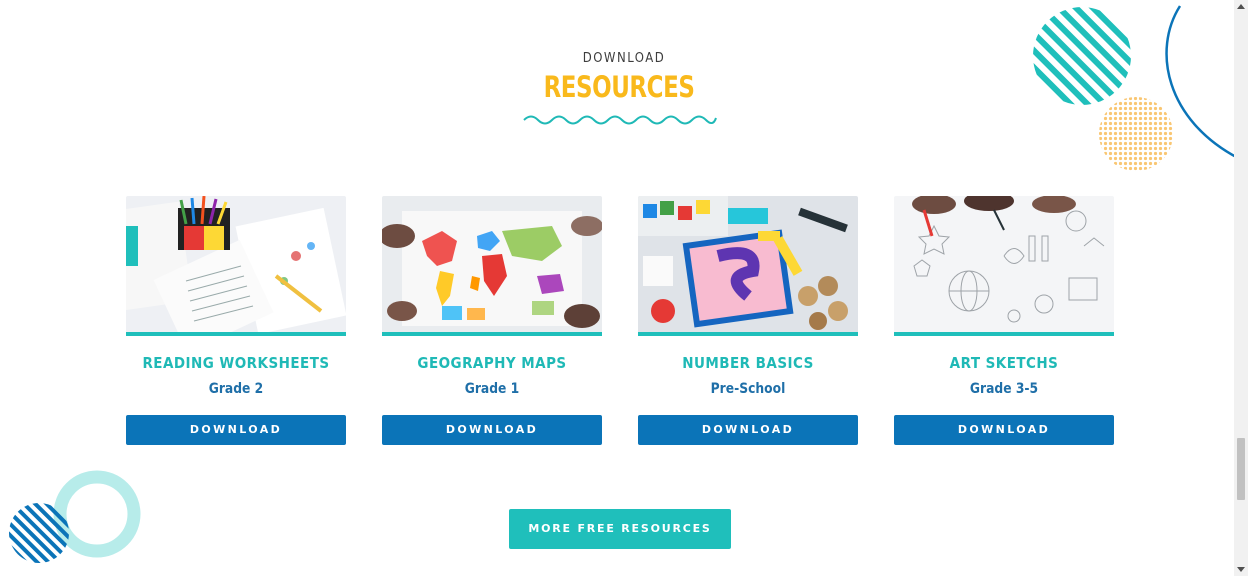 Image resolution: width=1248 pixels, height=576 pixels. Describe the element at coordinates (624, 58) in the screenshot. I see `section-kicker: DOWNLOAD` at that location.